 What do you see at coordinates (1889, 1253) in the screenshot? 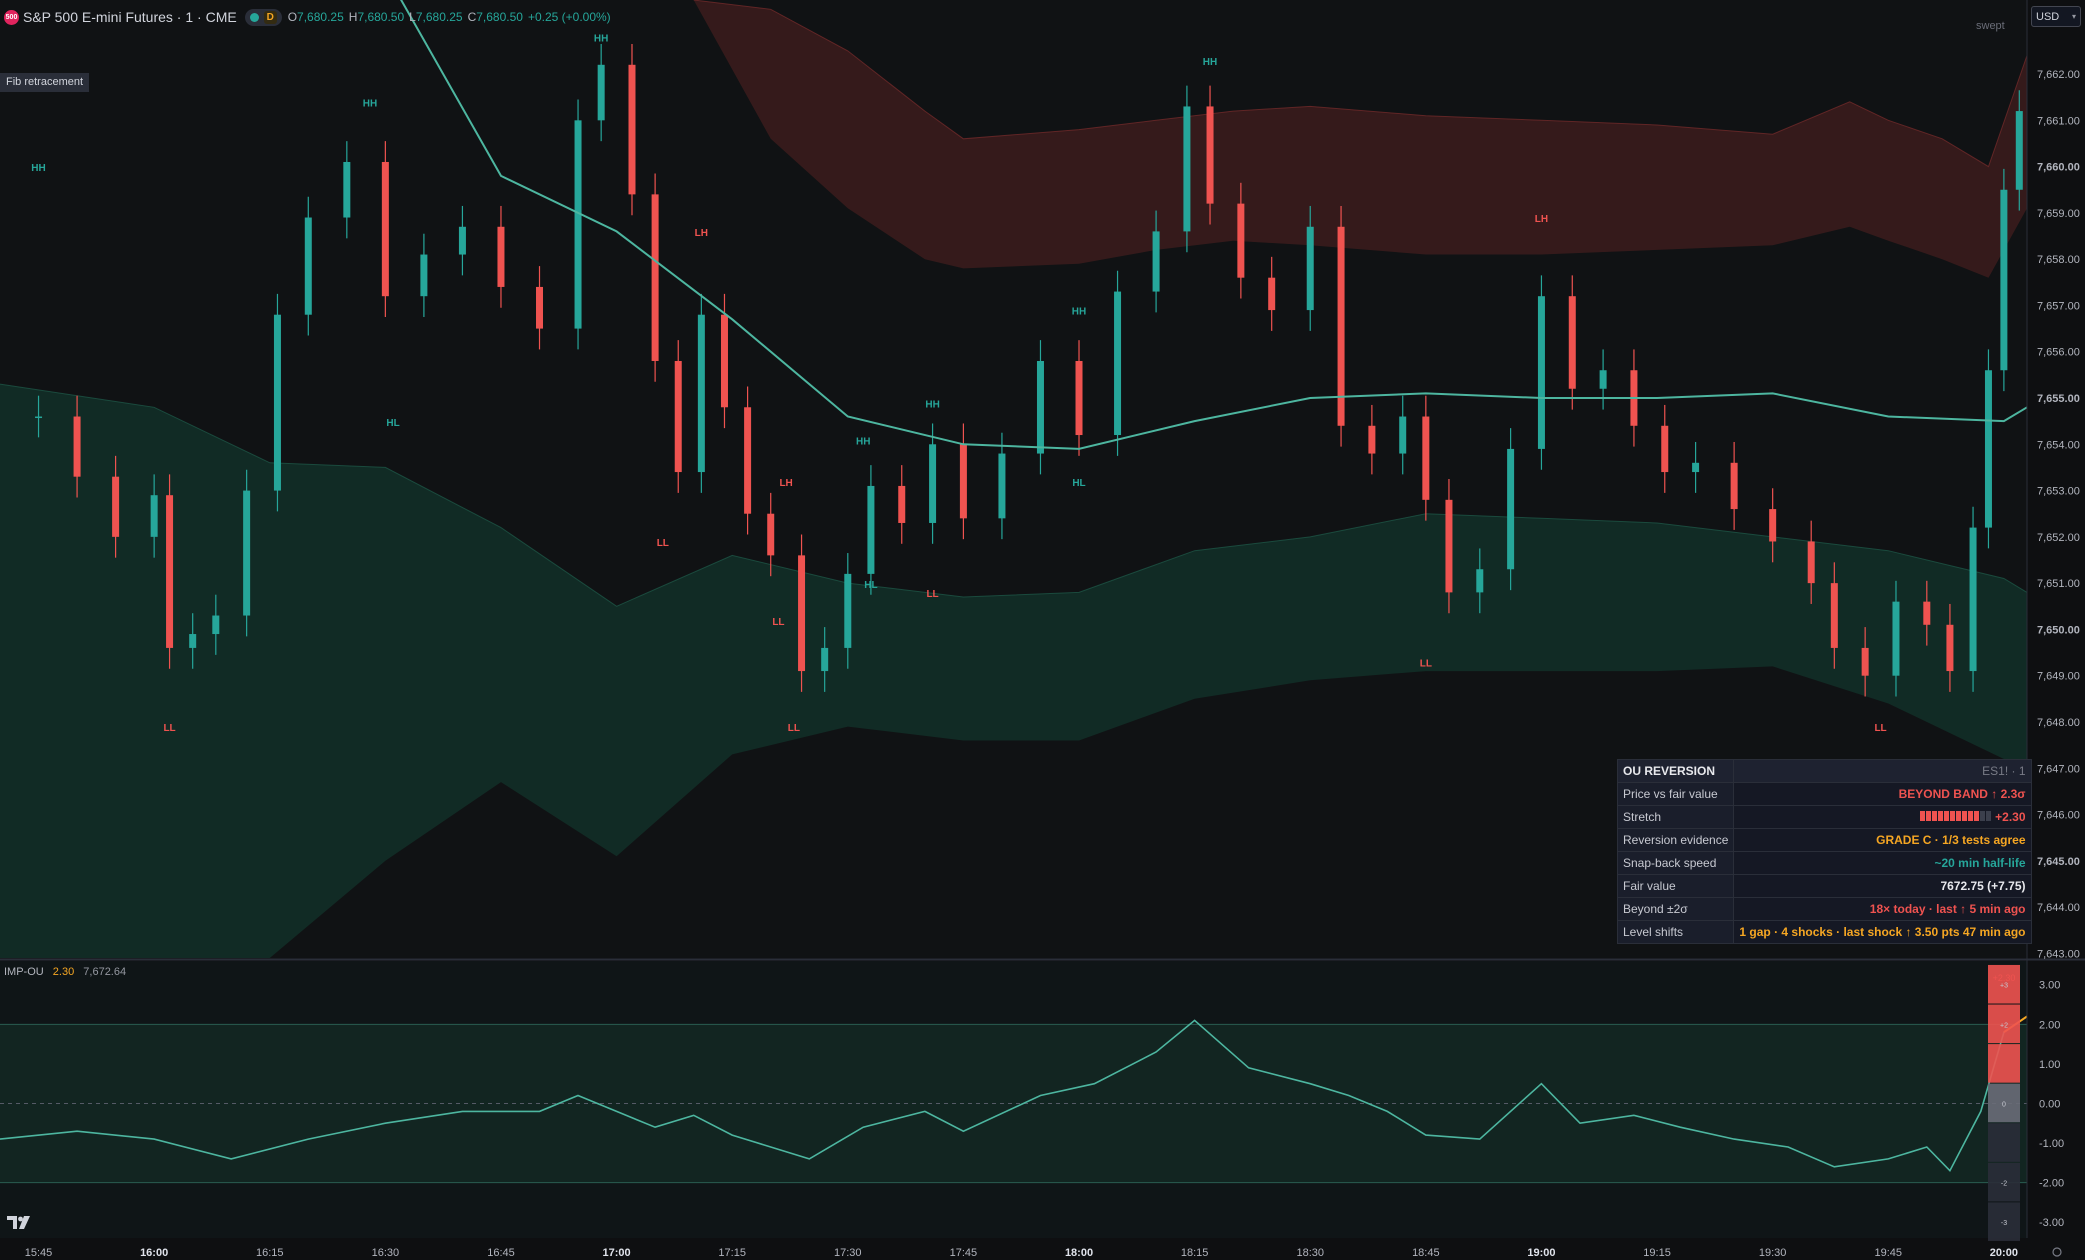
I see `time-axis-label: 19:45` at bounding box center [1889, 1253].